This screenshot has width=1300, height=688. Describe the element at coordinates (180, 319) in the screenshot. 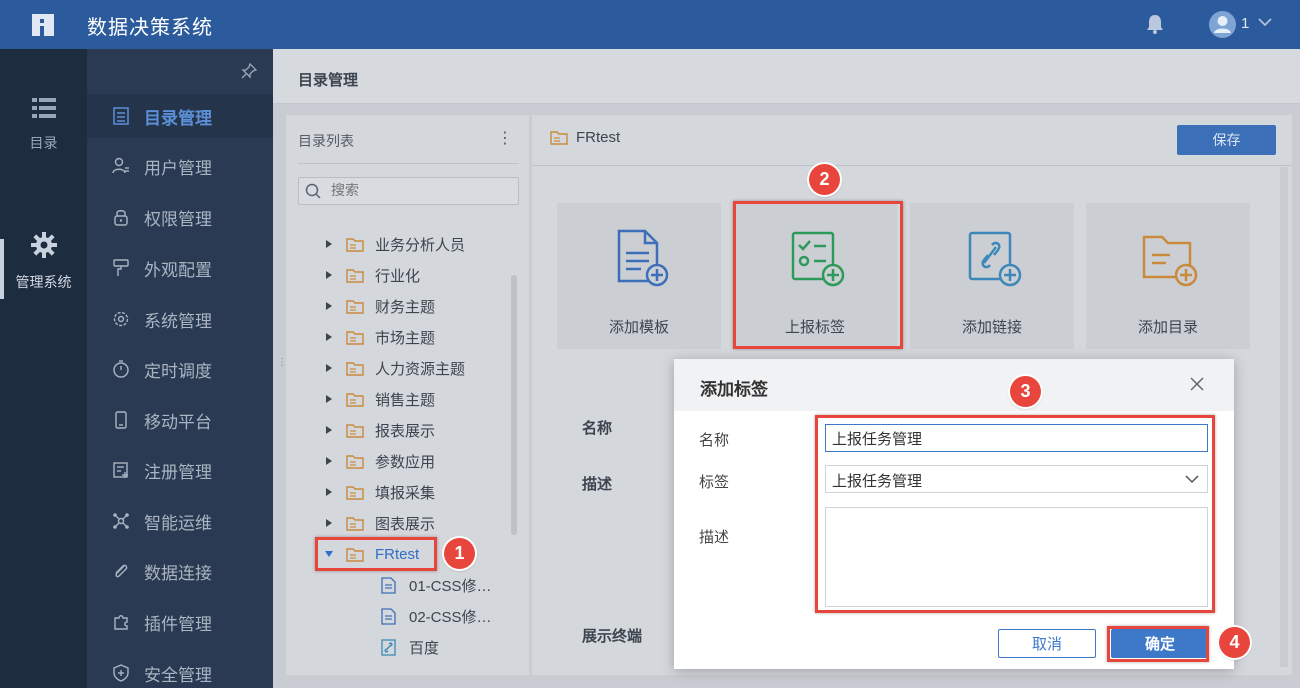

I see `sidebar-item-system: 系统管理` at that location.